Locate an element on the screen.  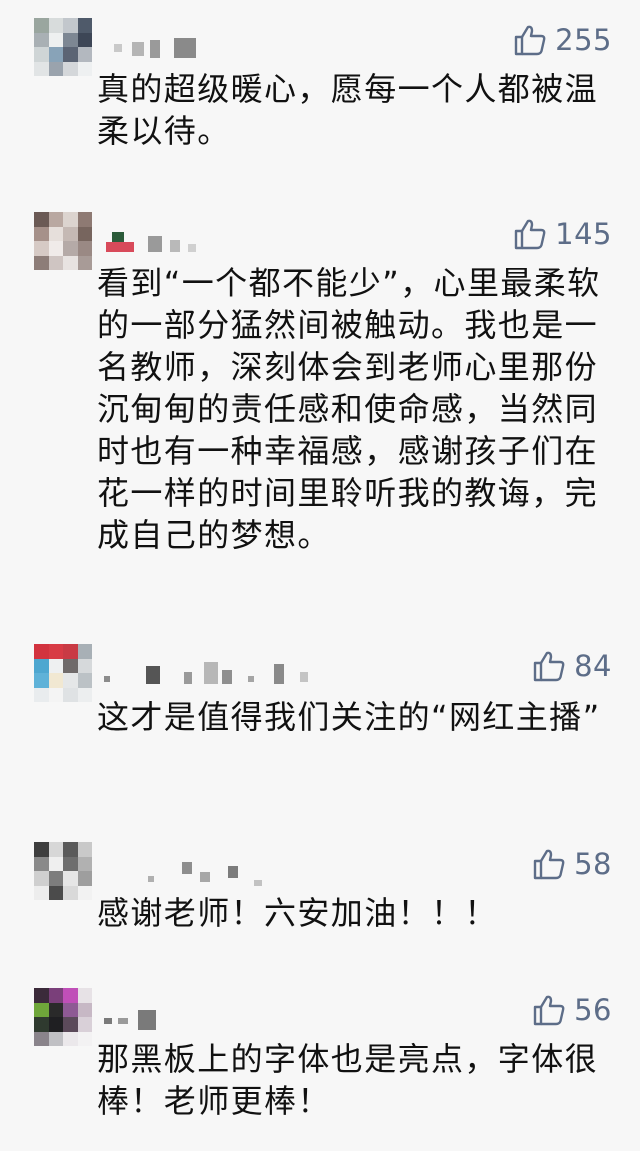
comment-text: 这才是值得我们关注的“网红主播” is located at coordinates (349, 717).